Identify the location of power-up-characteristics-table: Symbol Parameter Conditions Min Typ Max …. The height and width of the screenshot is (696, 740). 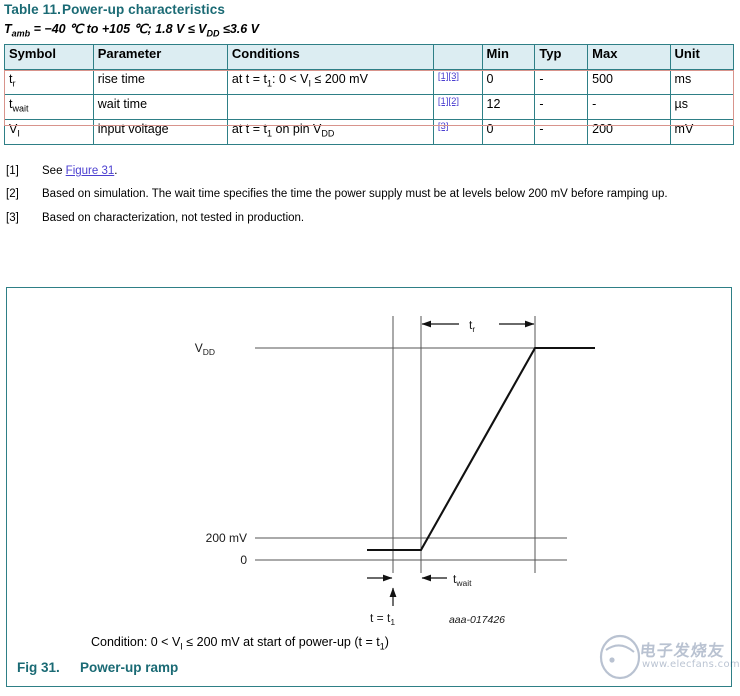
(369, 94).